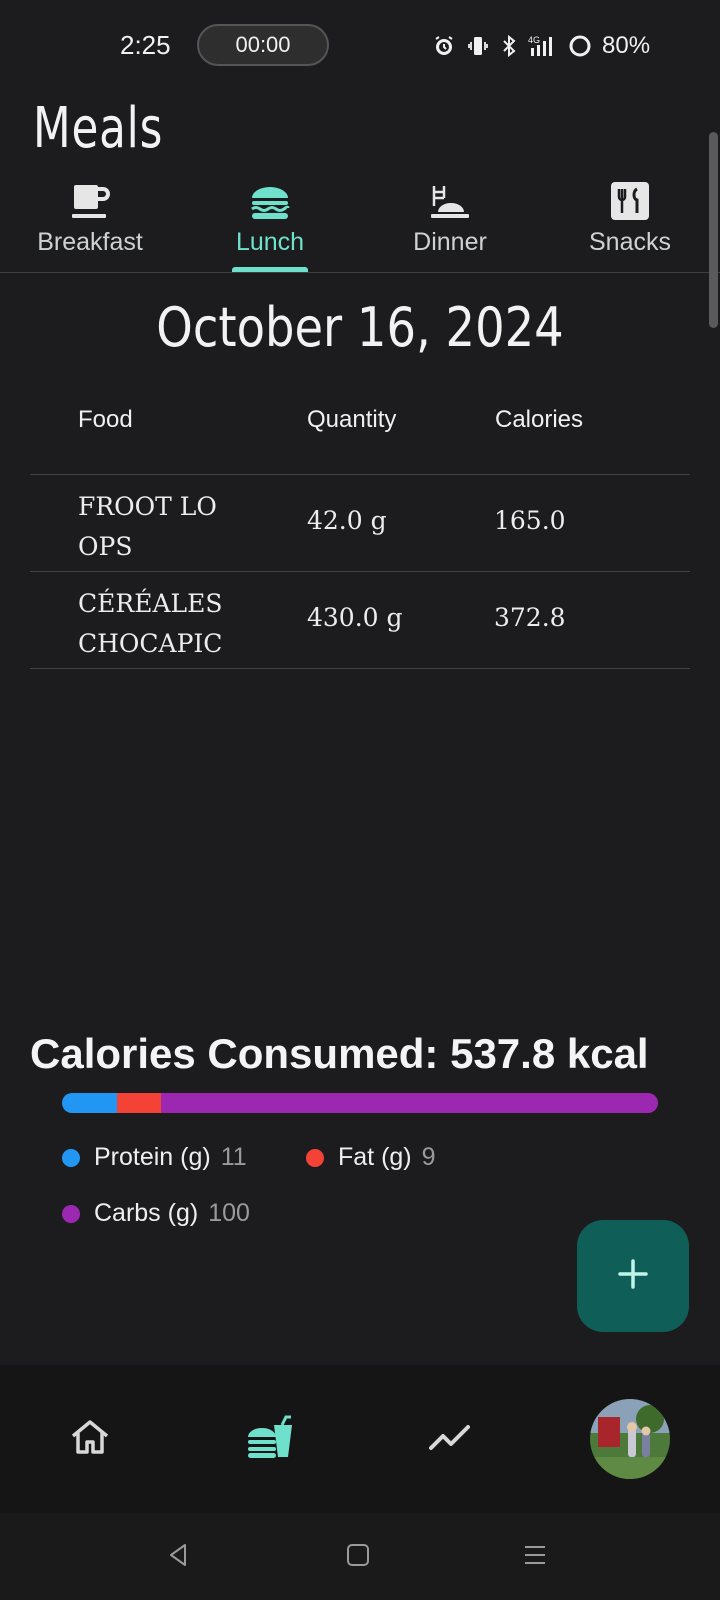 This screenshot has width=720, height=1600. I want to click on alarm-icon, so click(444, 46).